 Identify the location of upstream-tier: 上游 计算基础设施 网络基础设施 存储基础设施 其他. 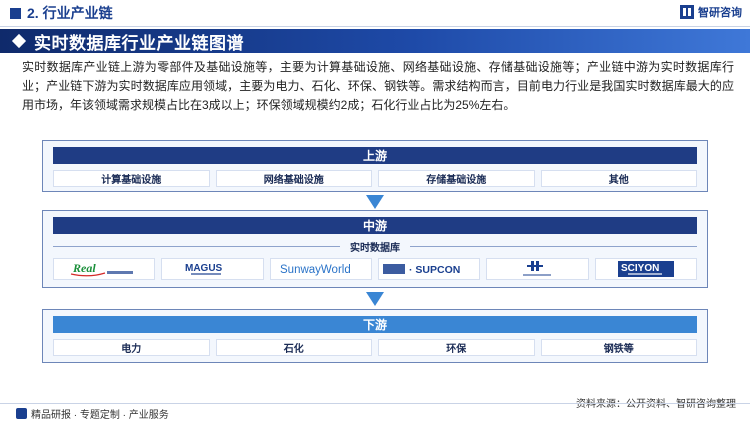
(375, 166).